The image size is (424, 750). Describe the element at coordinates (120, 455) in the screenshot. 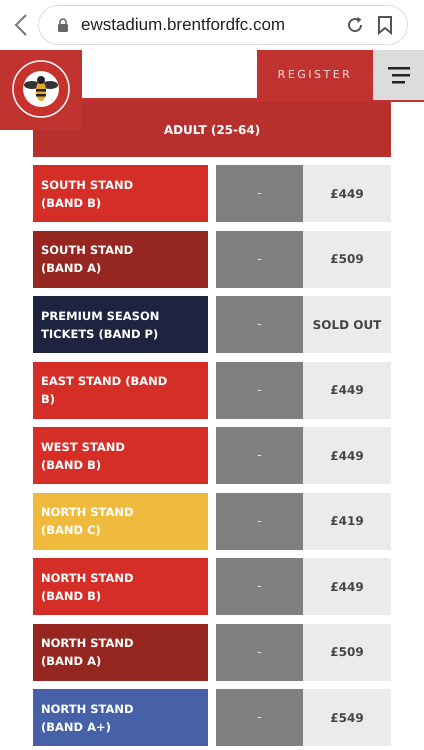

I see `stand-label: WEST STAND (BAND B)` at that location.